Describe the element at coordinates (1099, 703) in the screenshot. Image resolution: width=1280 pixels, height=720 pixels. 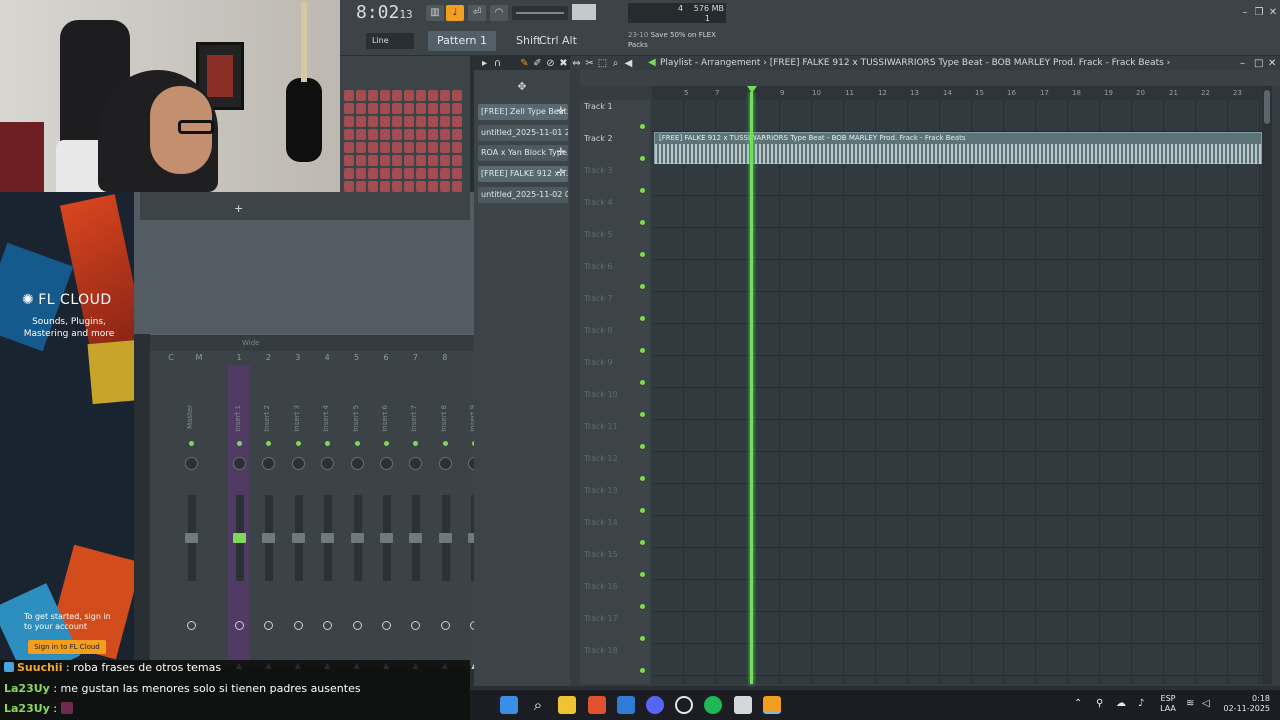
I see `network-icon: ⚲` at that location.